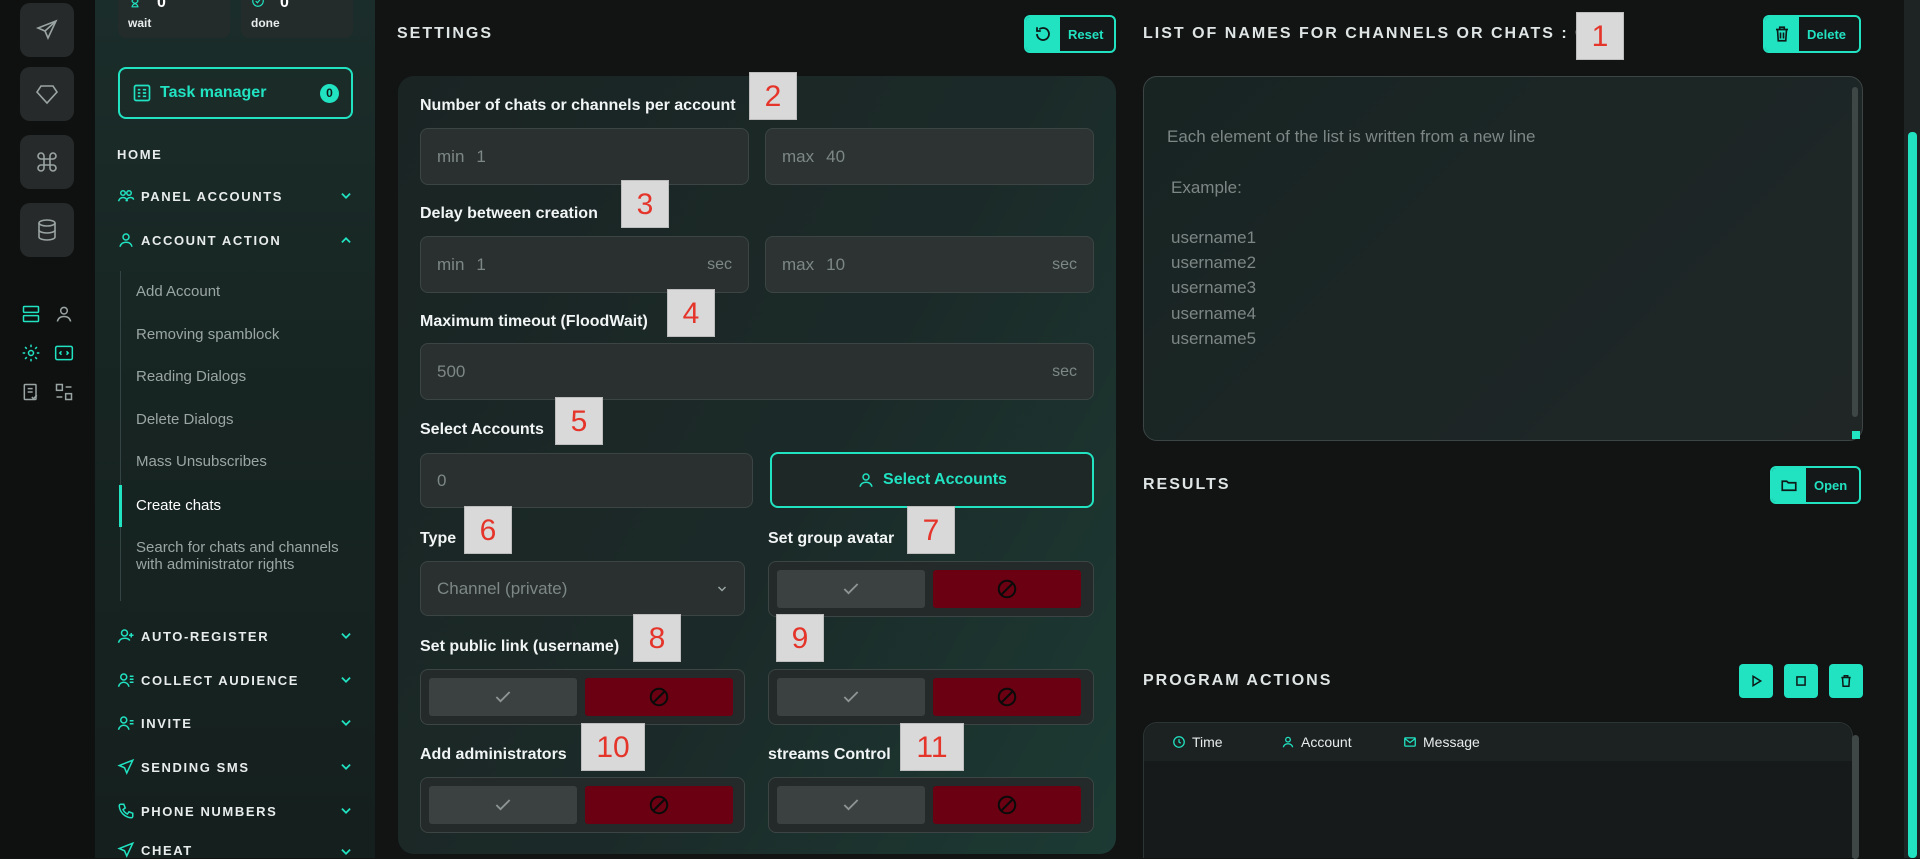  What do you see at coordinates (1214, 313) in the screenshot?
I see `placeholder-line: username4` at bounding box center [1214, 313].